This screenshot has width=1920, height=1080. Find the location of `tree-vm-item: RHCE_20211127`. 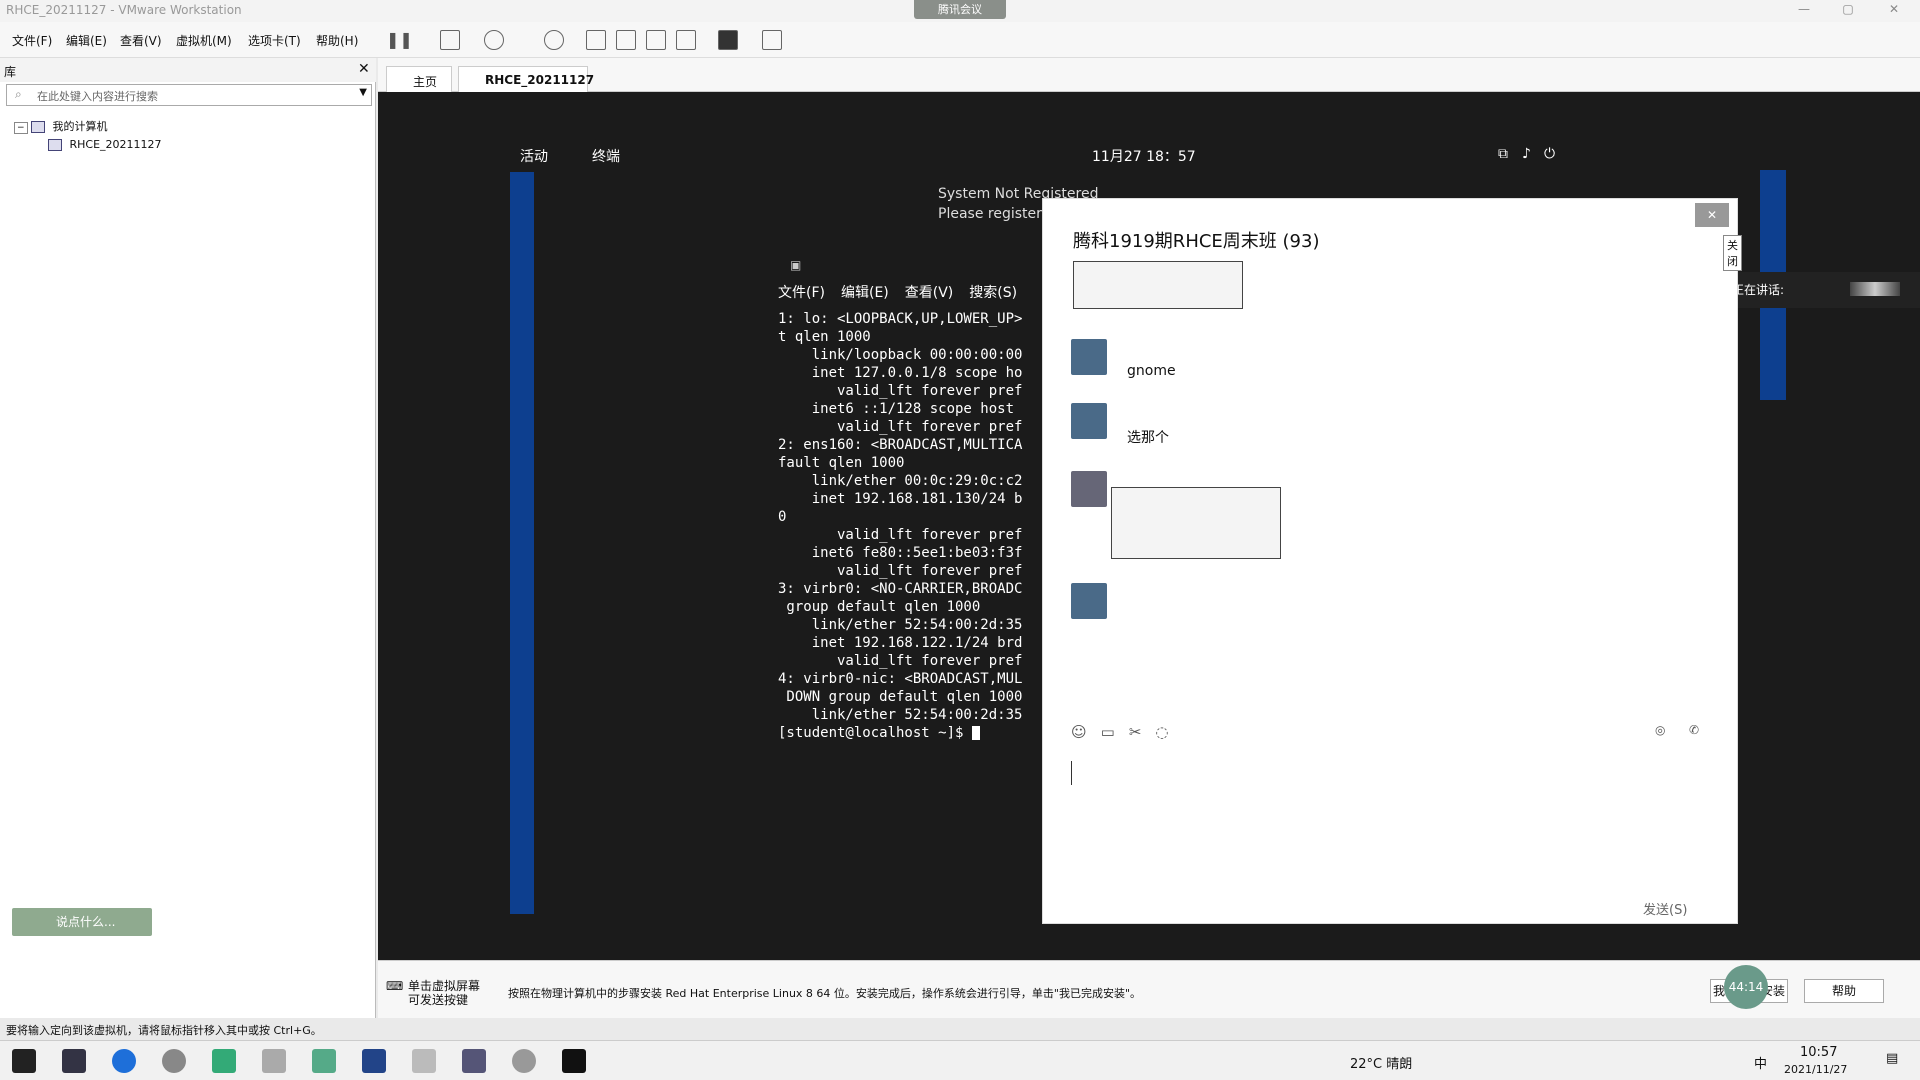

tree-vm-item: RHCE_20211127 is located at coordinates (105, 144).